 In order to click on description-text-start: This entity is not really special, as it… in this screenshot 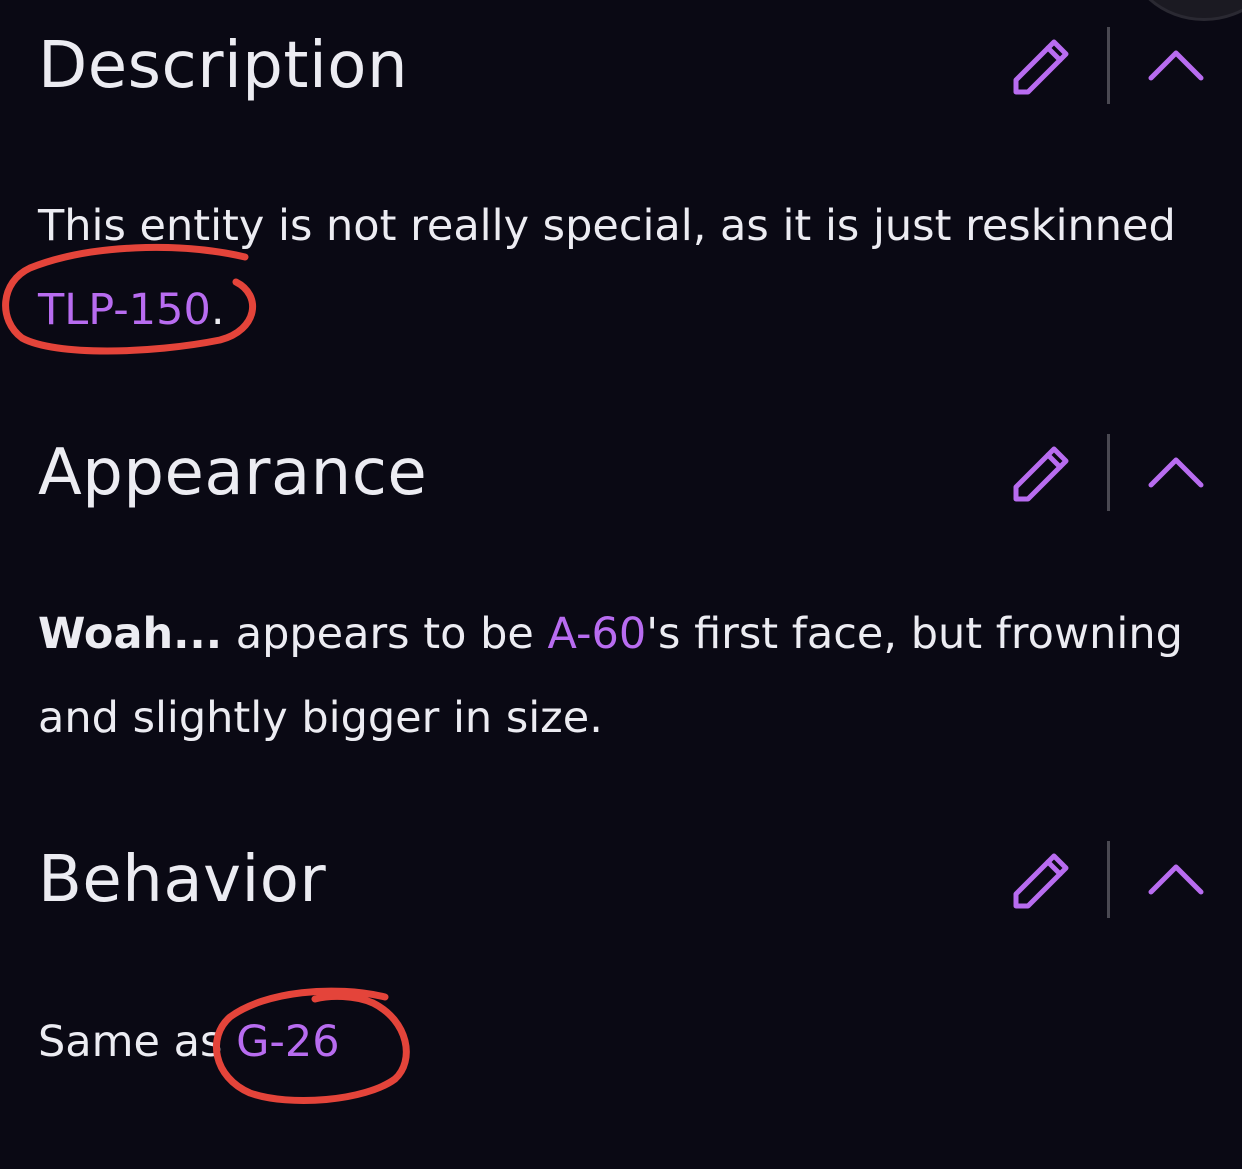, I will do `click(607, 226)`.